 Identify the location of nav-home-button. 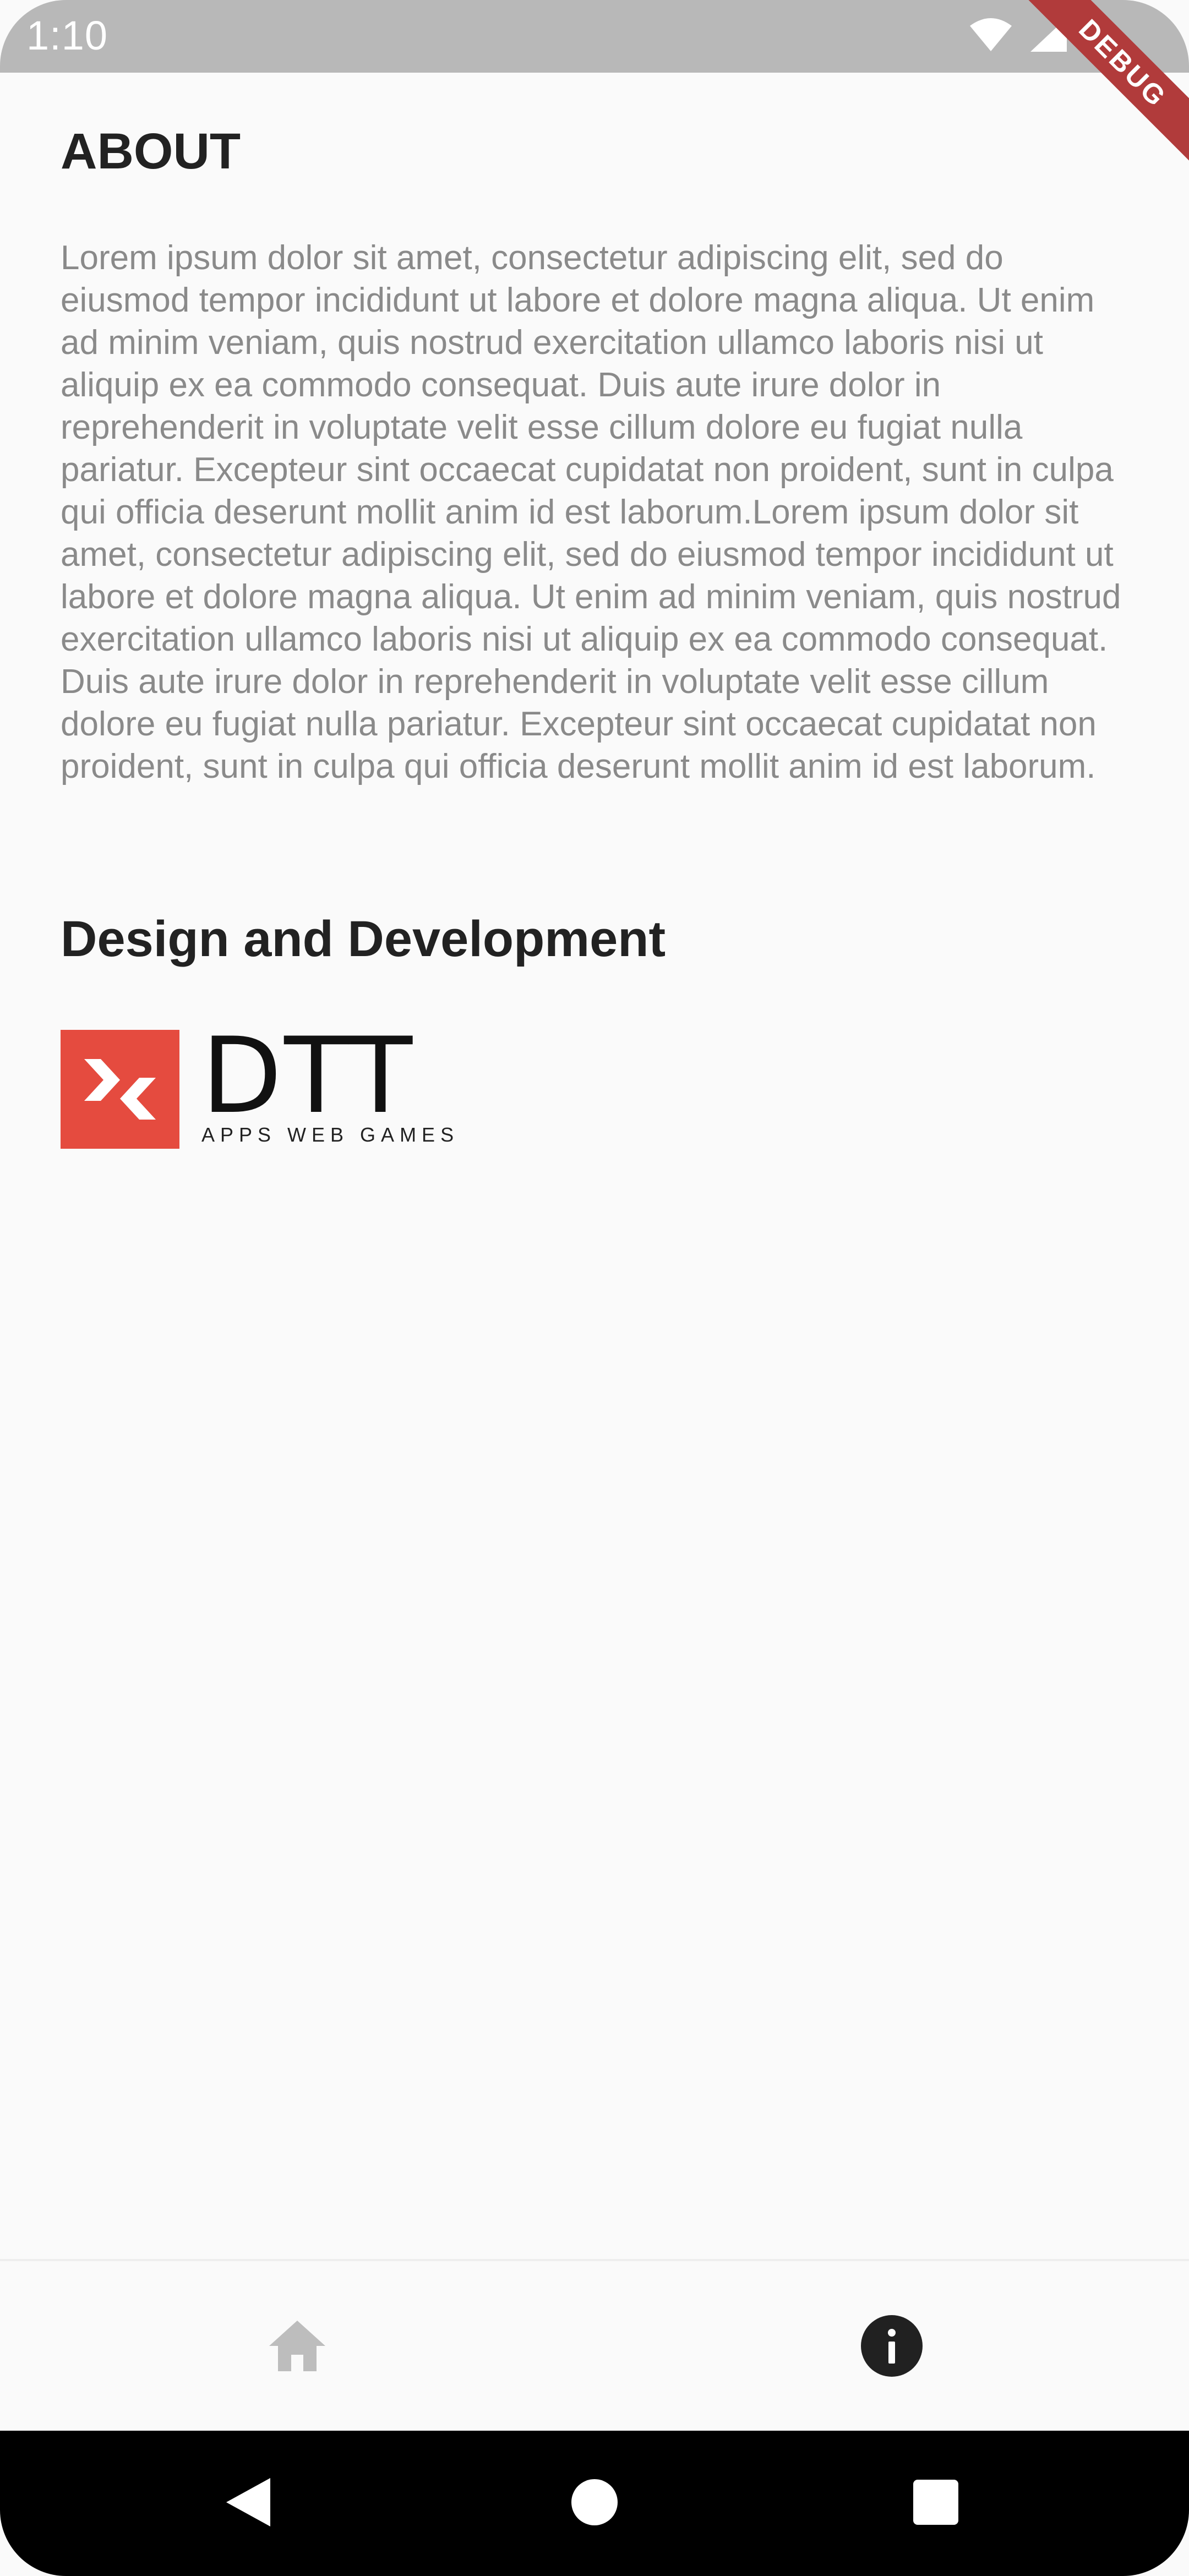
(297, 2347).